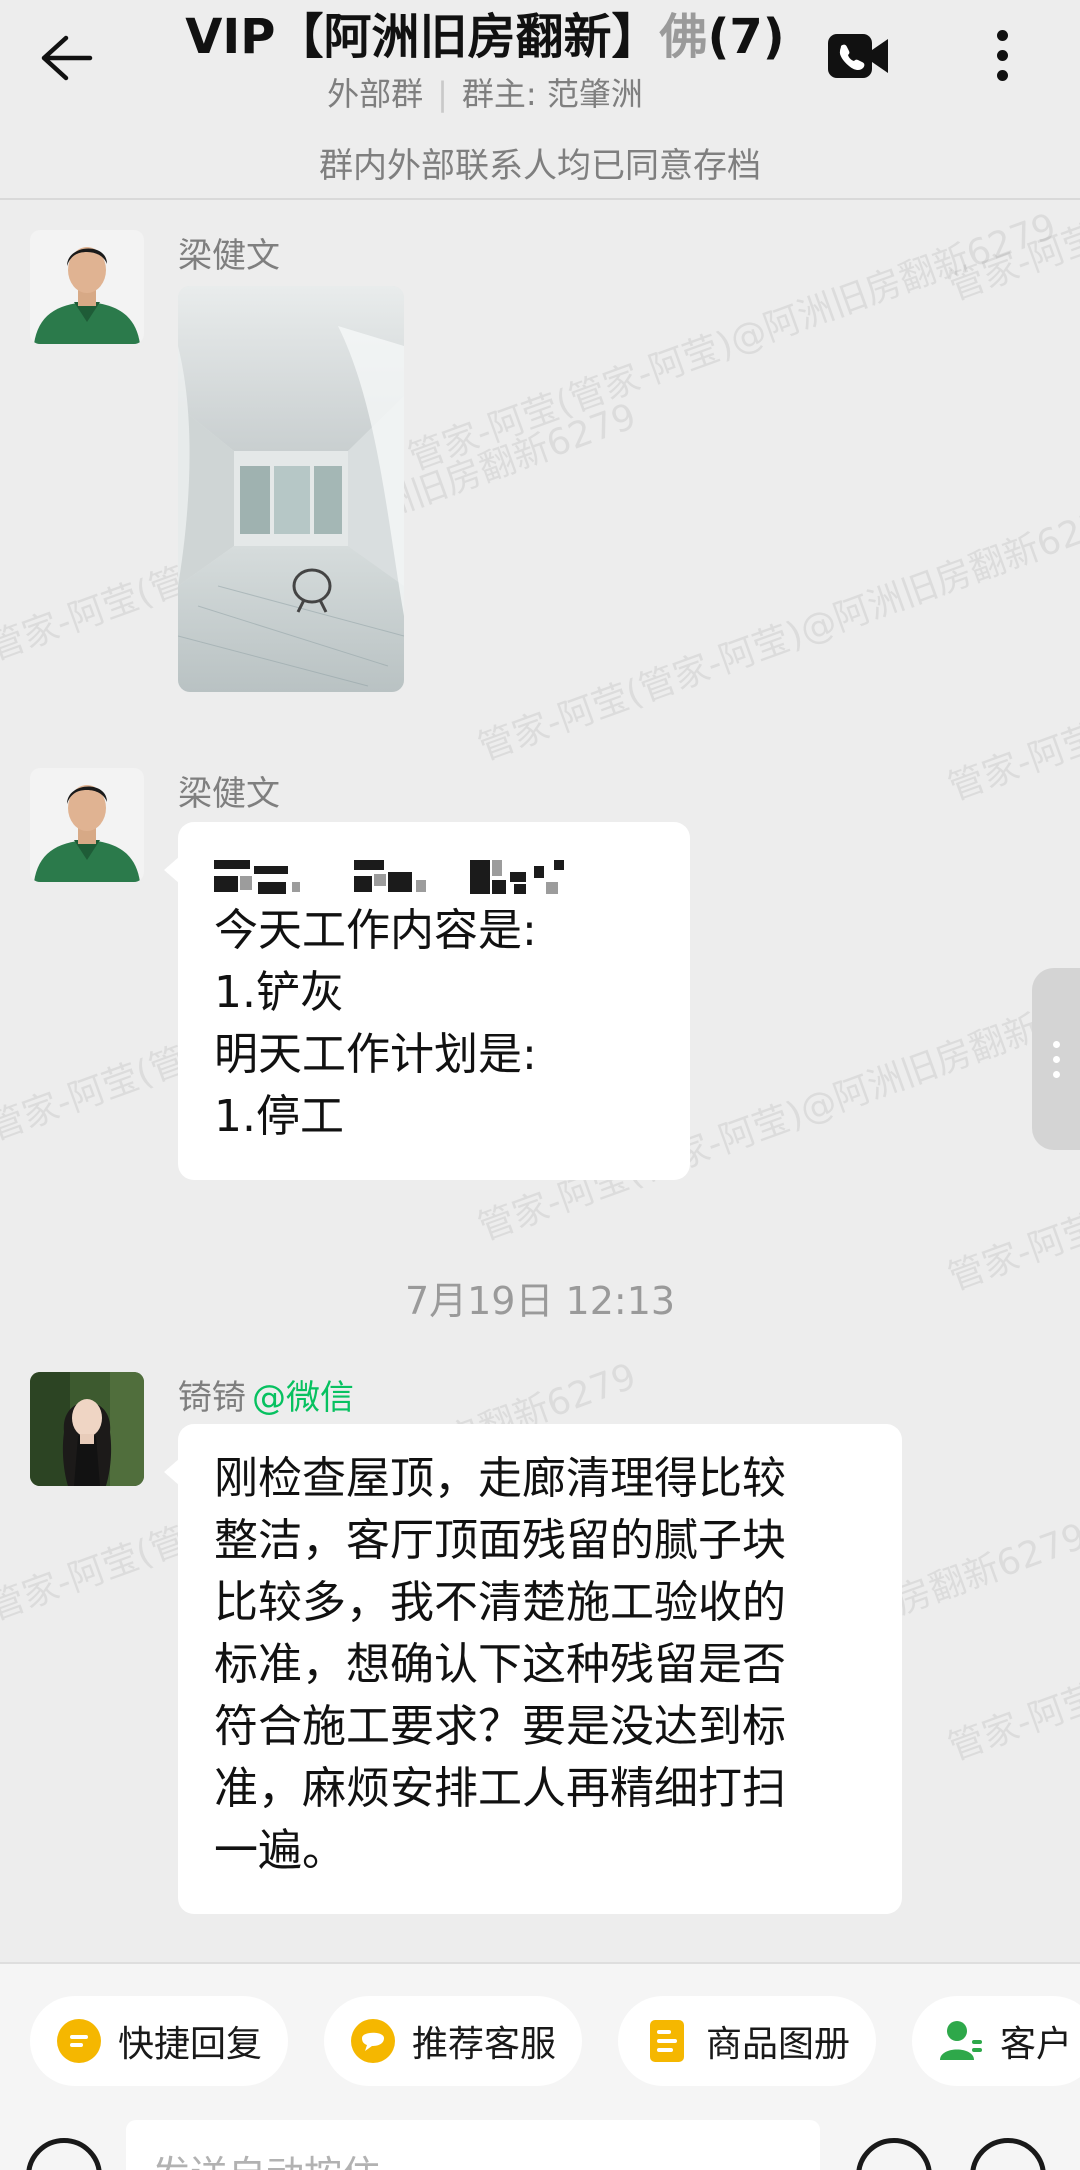 The image size is (1080, 2170). I want to click on product-album-button: 商品图册, so click(747, 2041).